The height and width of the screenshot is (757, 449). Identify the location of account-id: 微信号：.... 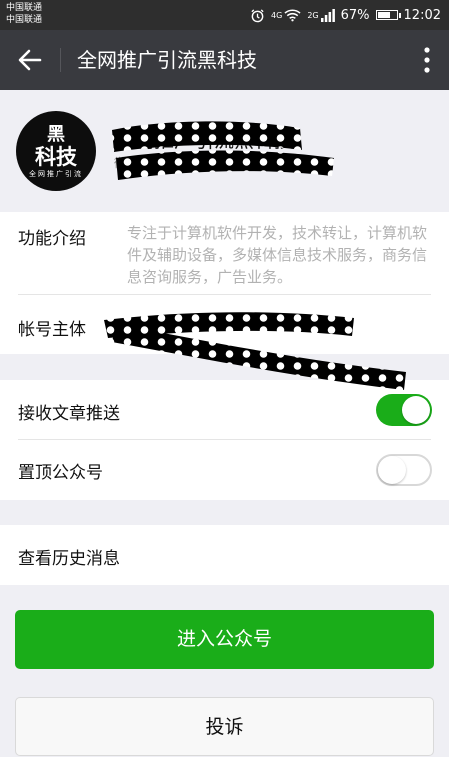
(144, 163).